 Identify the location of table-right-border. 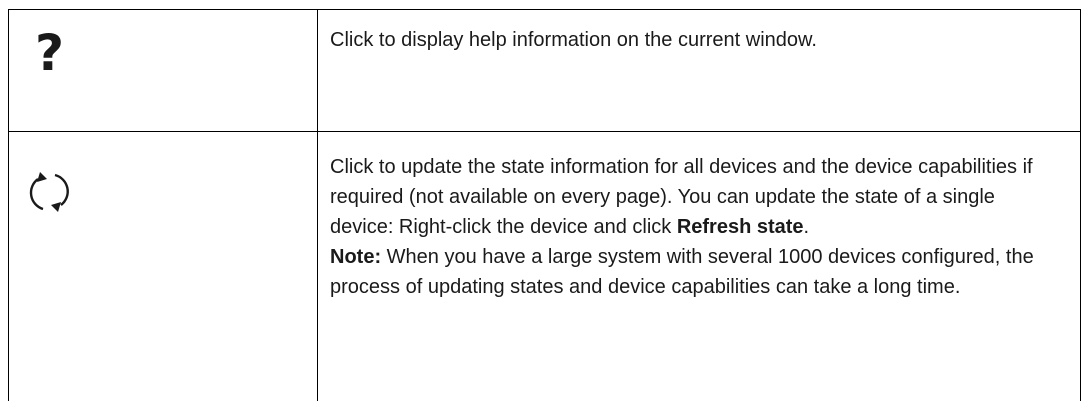
(1080, 205).